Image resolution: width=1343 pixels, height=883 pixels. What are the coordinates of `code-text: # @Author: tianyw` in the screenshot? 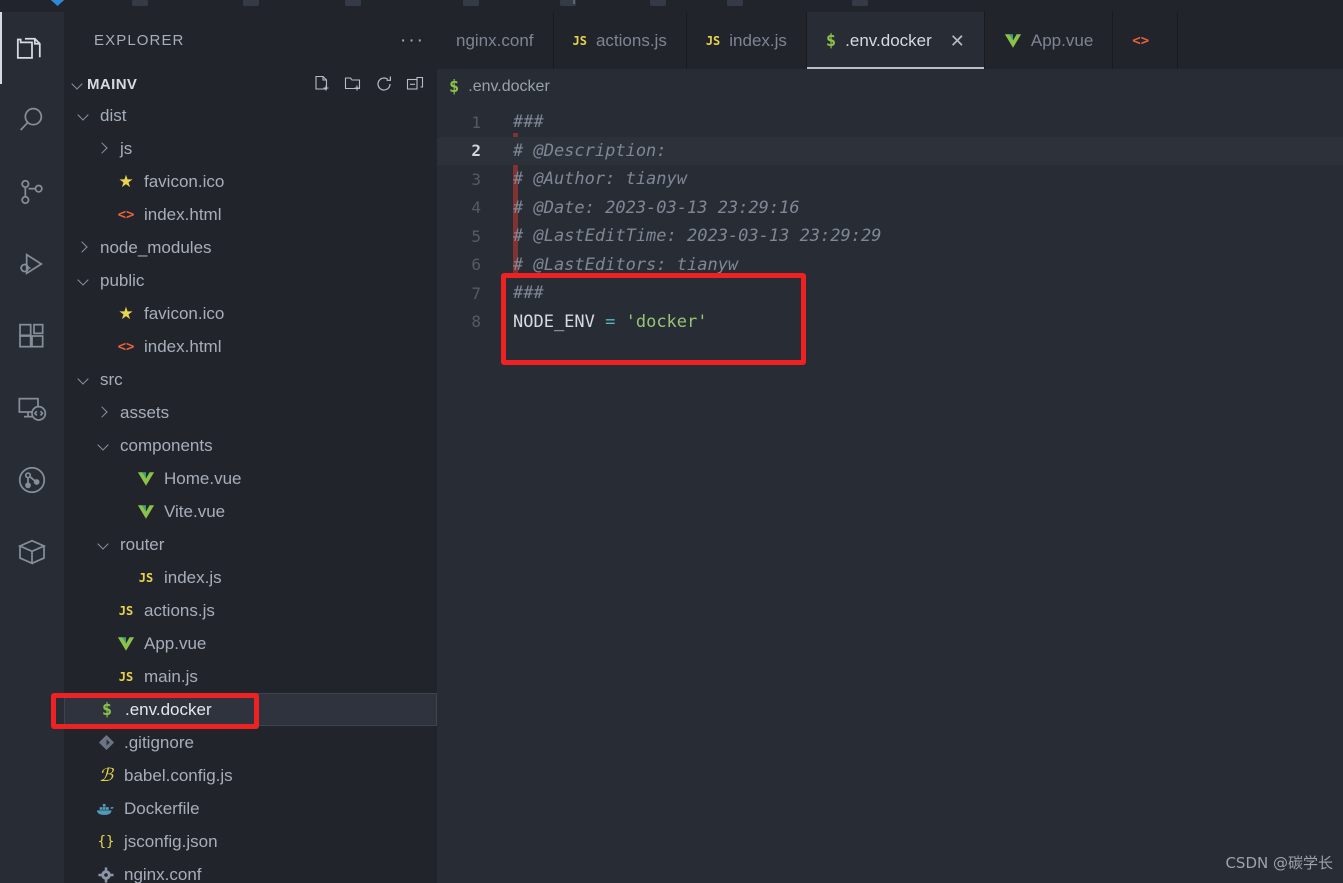 It's located at (591, 179).